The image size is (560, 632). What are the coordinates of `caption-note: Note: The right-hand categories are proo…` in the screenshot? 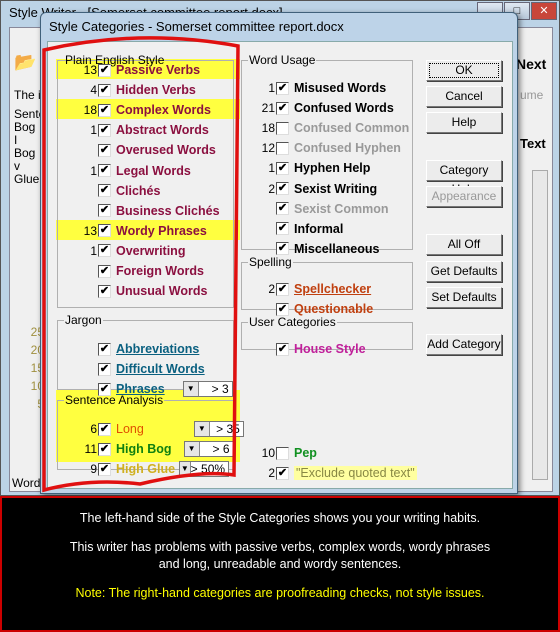 It's located at (280, 593).